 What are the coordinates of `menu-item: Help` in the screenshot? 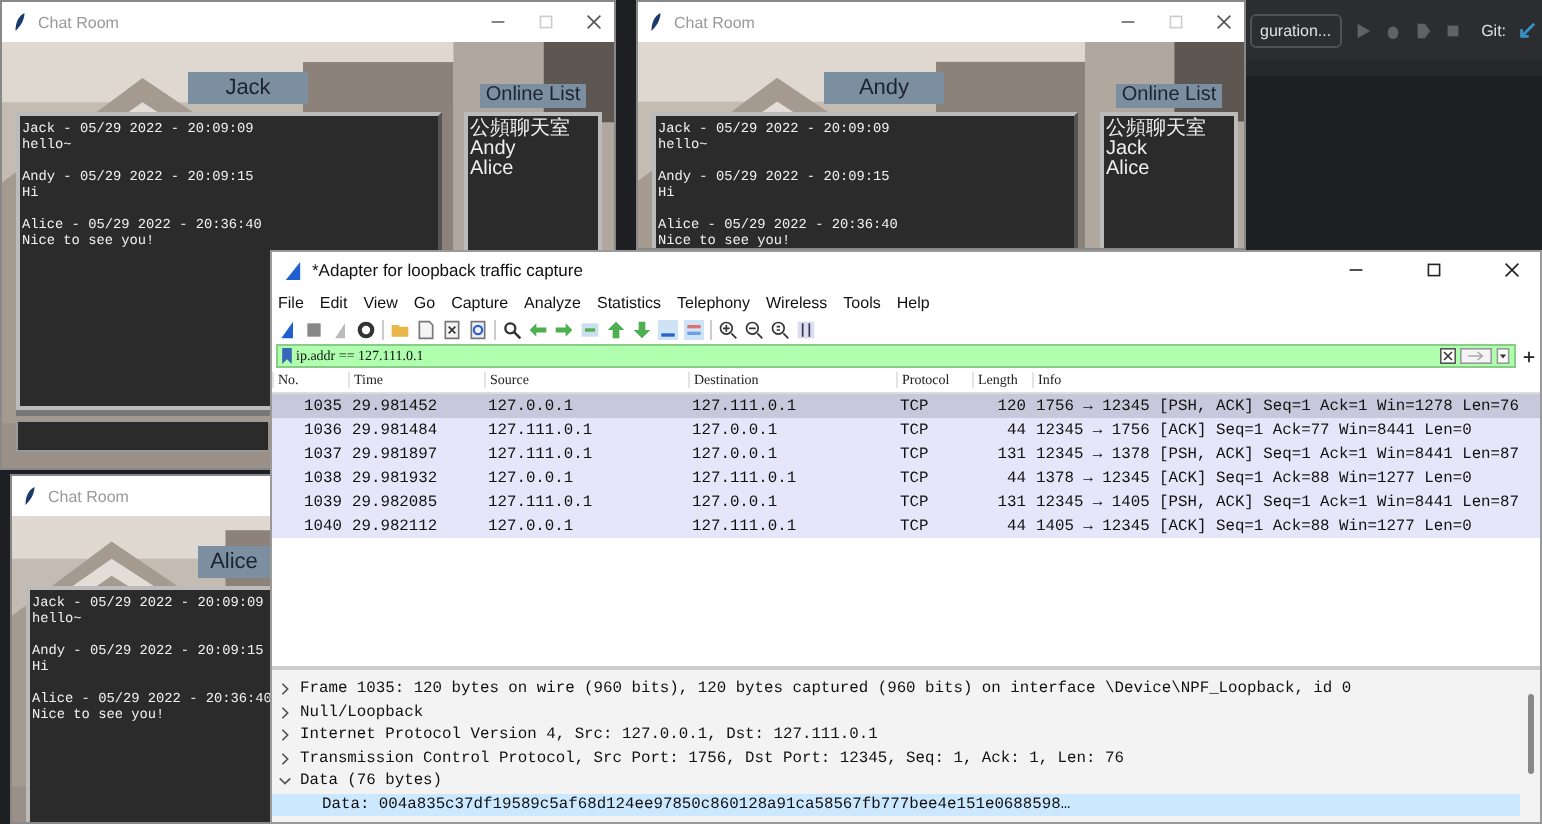 It's located at (913, 302).